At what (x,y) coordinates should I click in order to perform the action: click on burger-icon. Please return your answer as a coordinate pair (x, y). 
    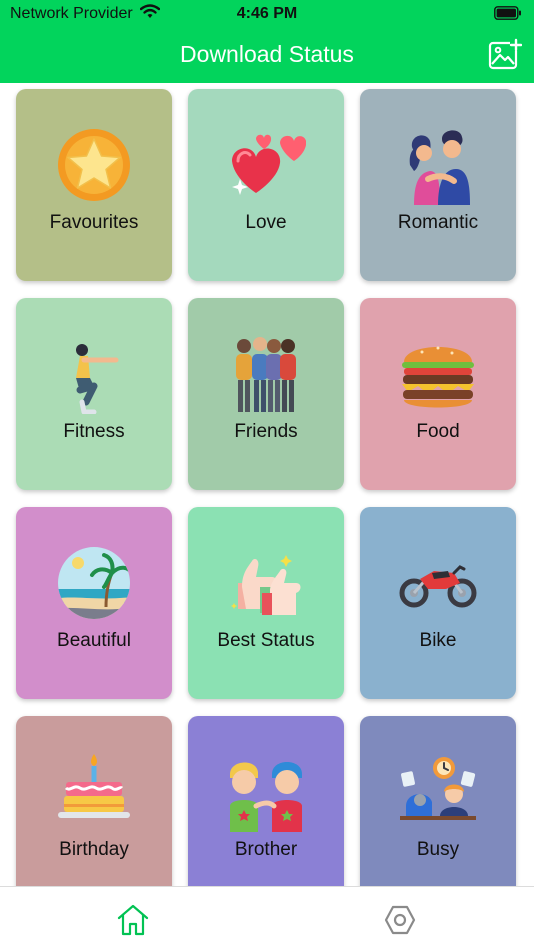
    Looking at the image, I should click on (438, 377).